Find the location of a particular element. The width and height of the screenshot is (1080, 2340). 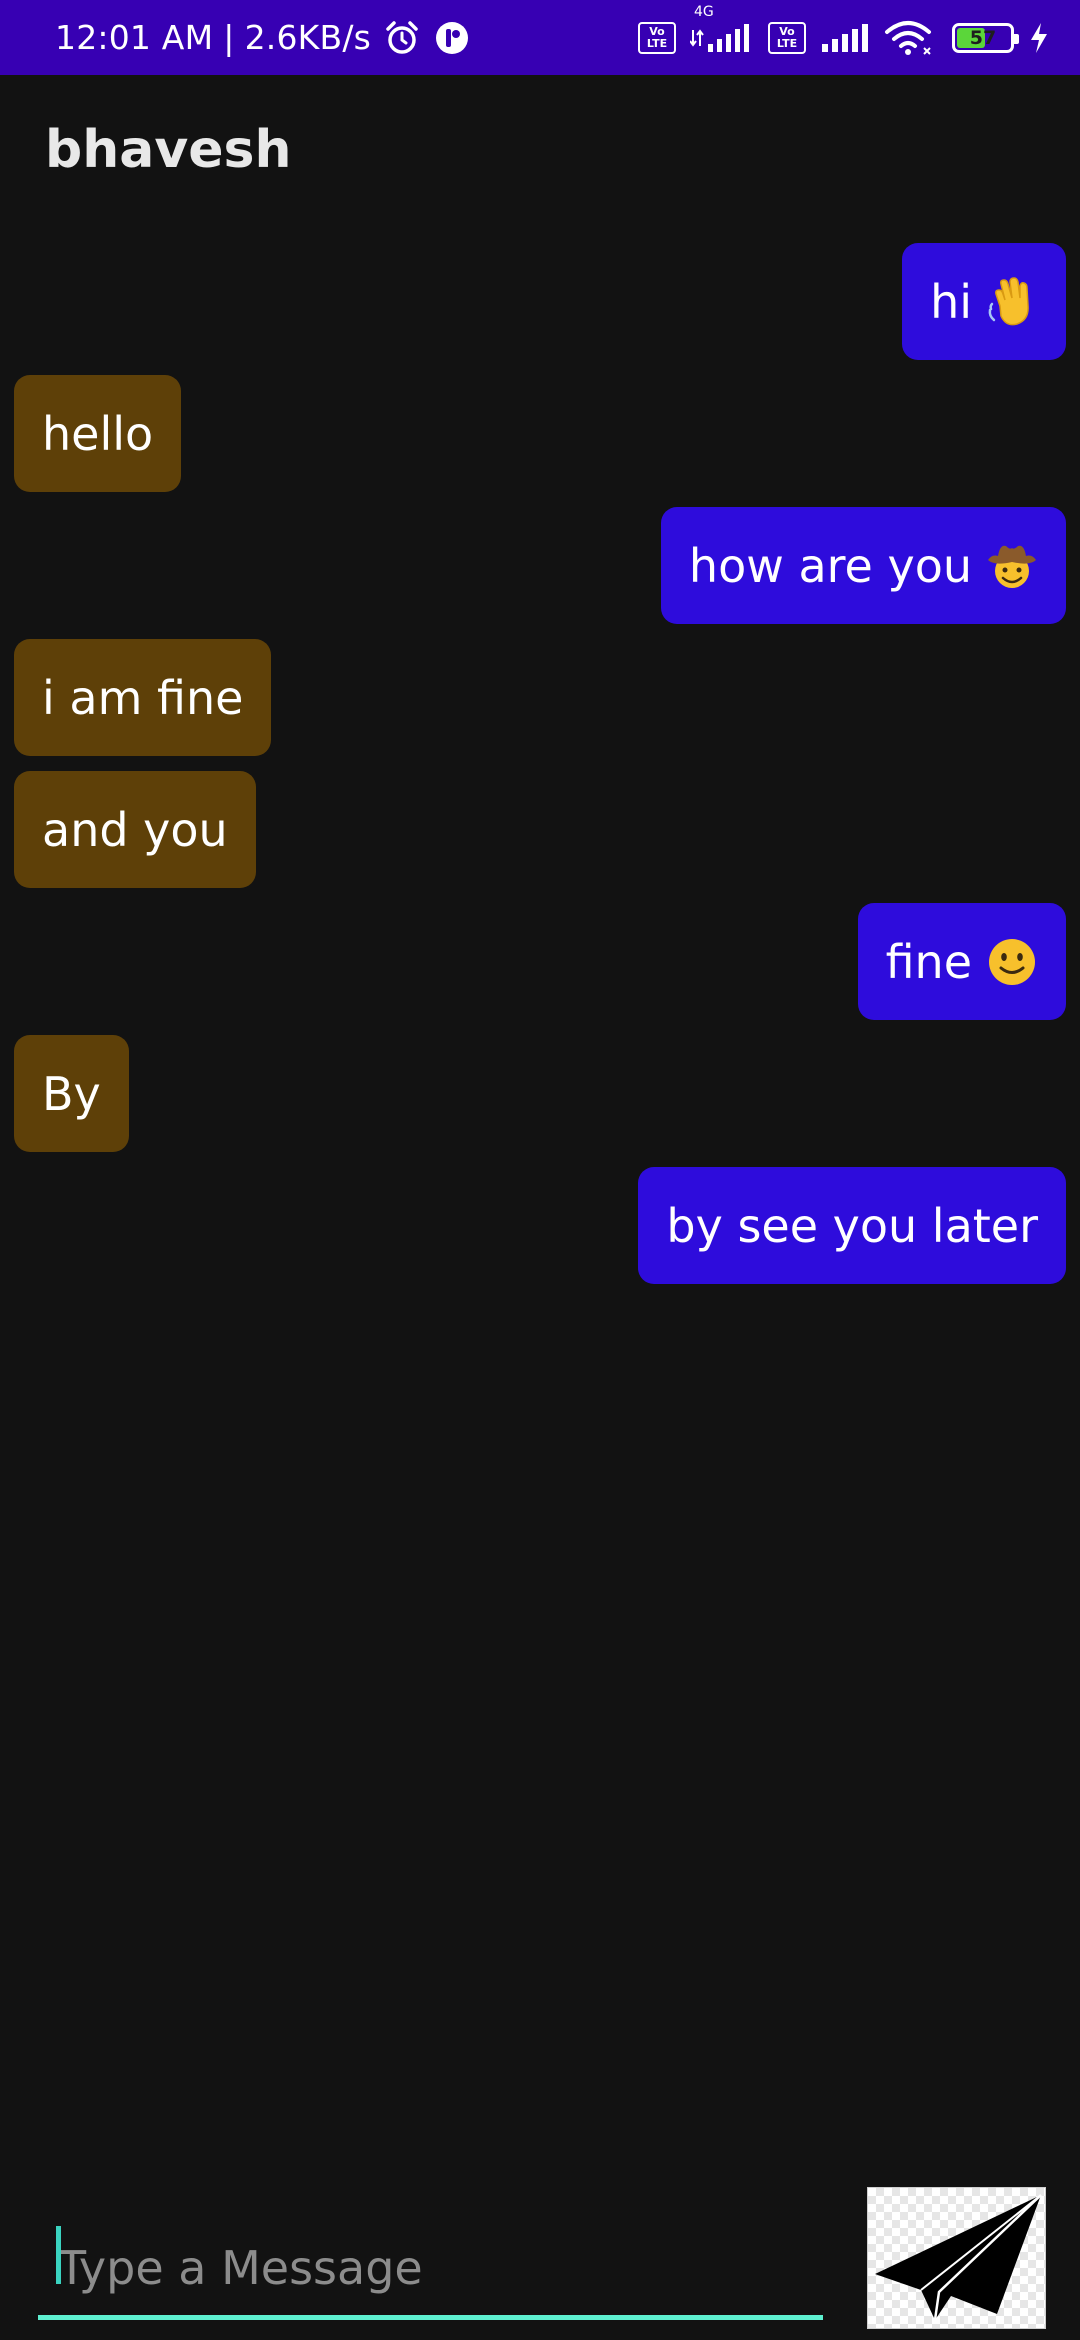

volte-top-label: Vo is located at coordinates (657, 31).